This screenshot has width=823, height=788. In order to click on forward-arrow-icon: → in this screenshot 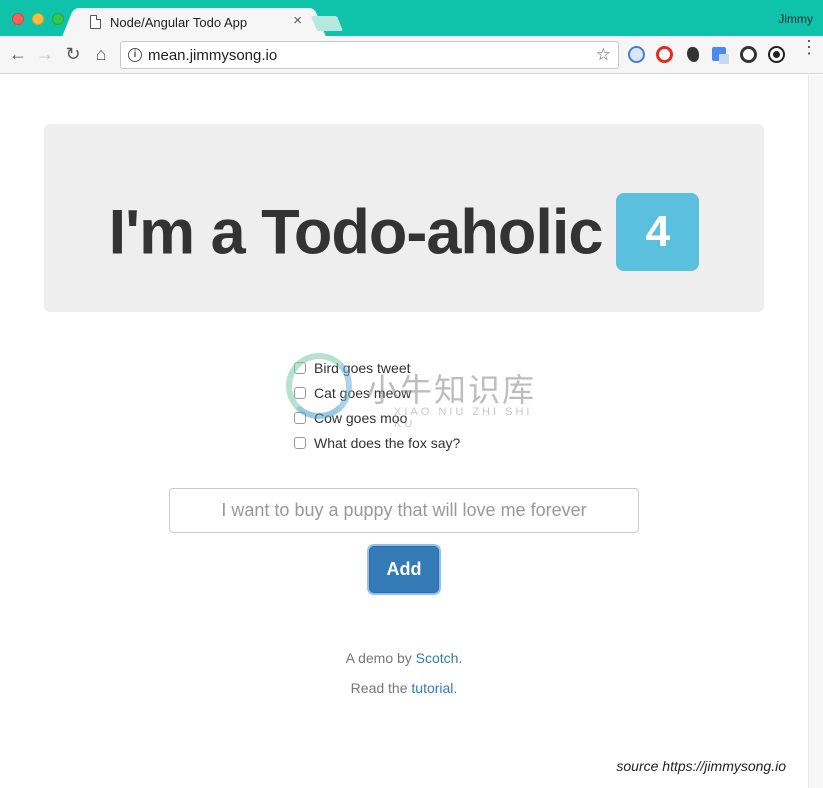, I will do `click(45, 54)`.